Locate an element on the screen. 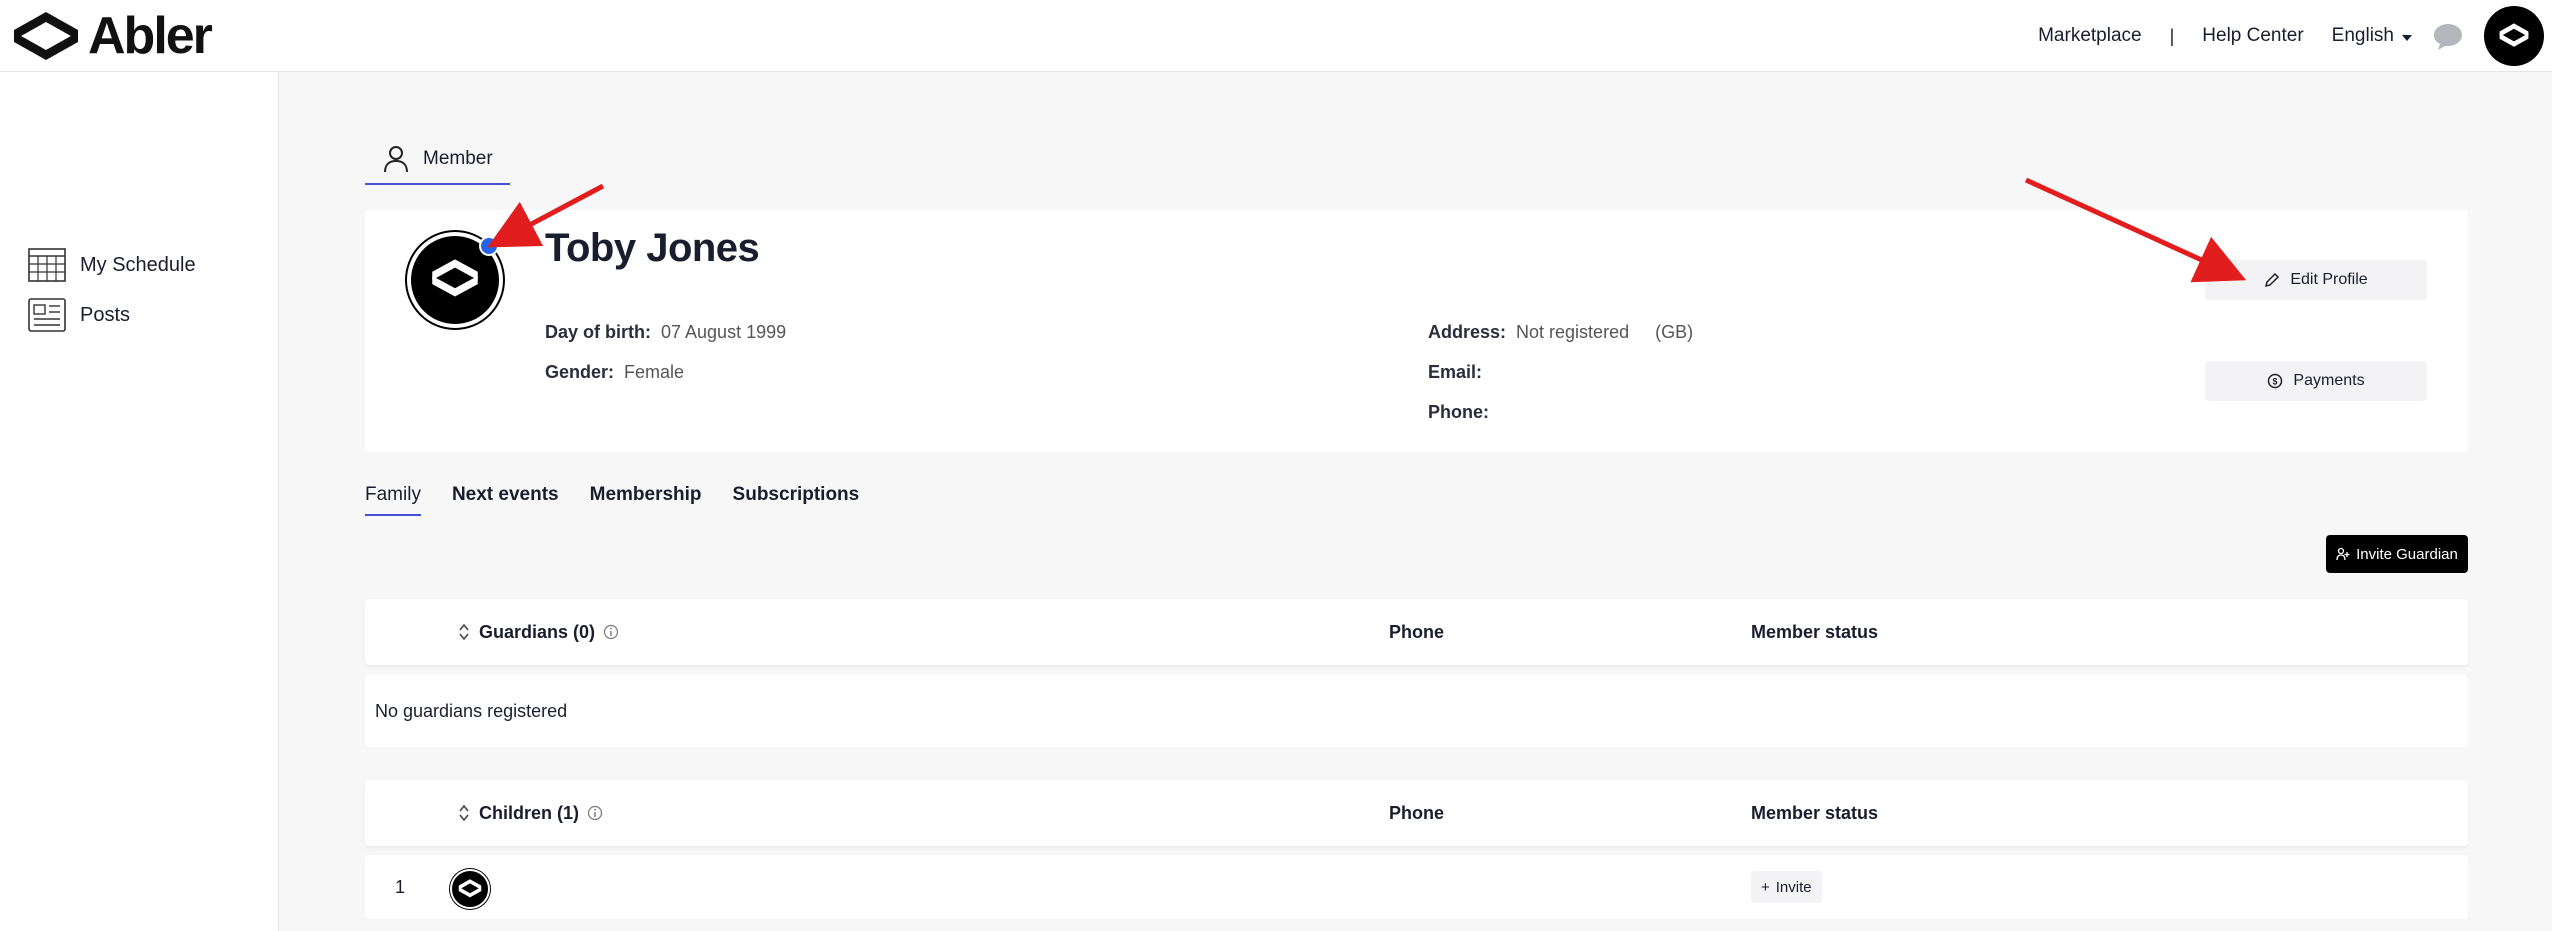 The image size is (2552, 931). dob-field: Day of birth: 07 August 1999 is located at coordinates (665, 332).